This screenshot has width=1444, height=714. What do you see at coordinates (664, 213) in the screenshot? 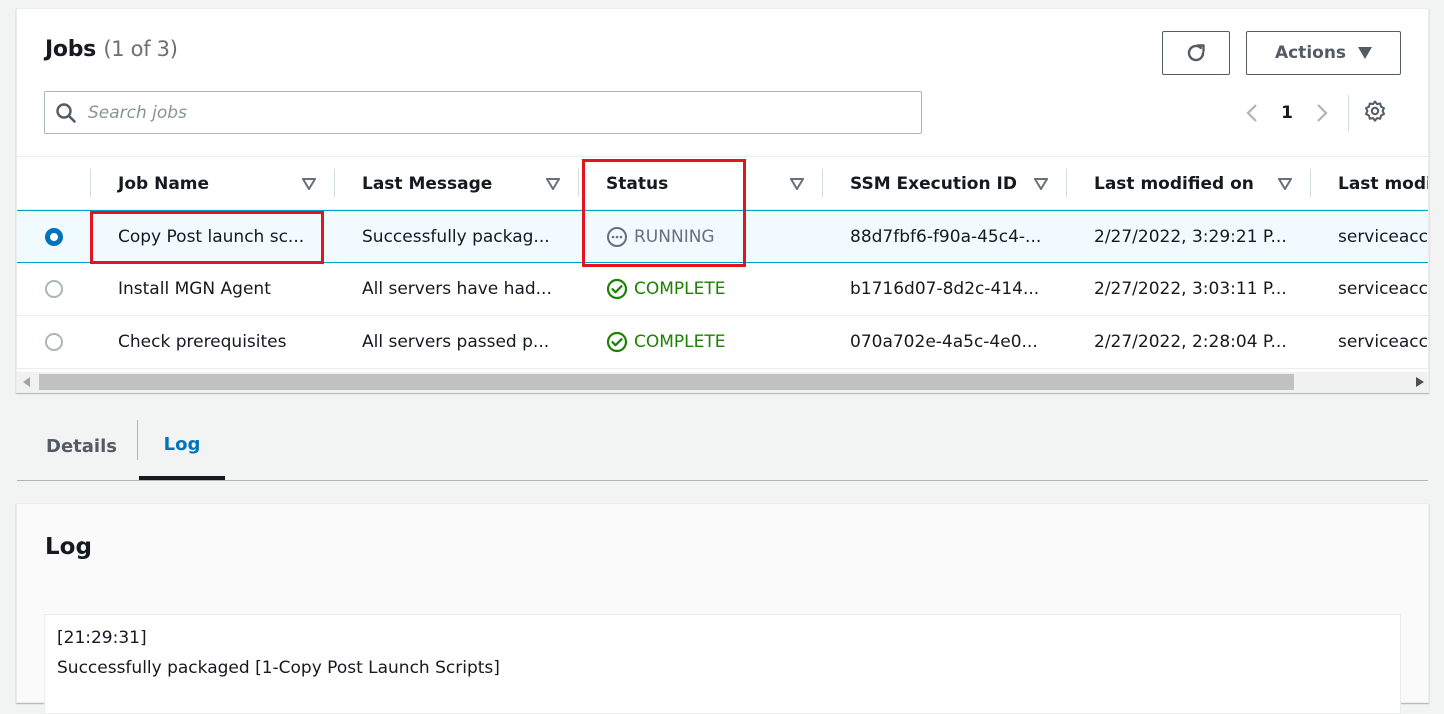
I see `highlight-box-status` at bounding box center [664, 213].